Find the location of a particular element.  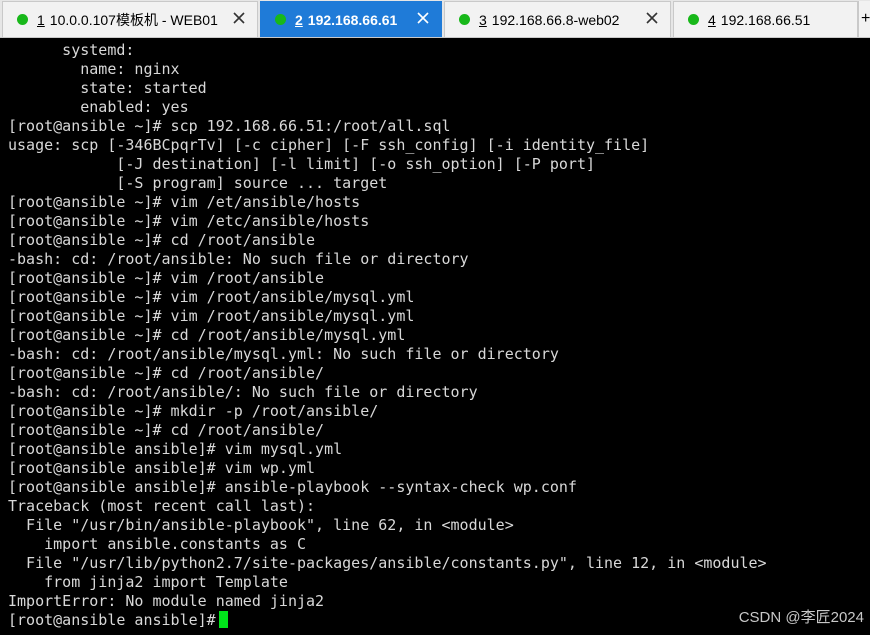

tab-number: 1 is located at coordinates (41, 19).